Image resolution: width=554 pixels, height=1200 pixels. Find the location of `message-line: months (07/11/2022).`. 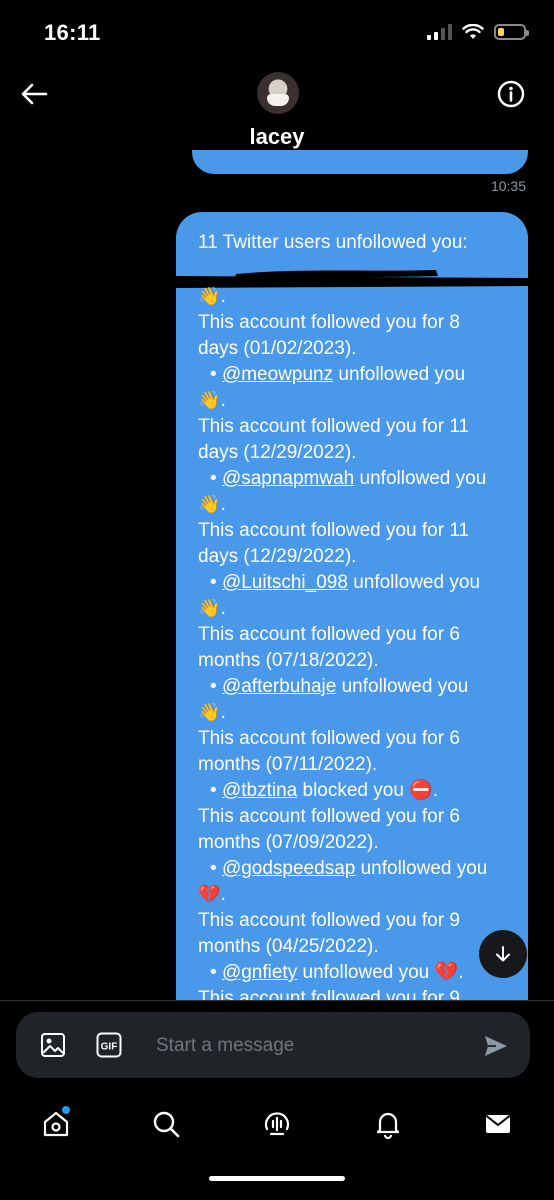

message-line: months (07/11/2022). is located at coordinates (288, 764).